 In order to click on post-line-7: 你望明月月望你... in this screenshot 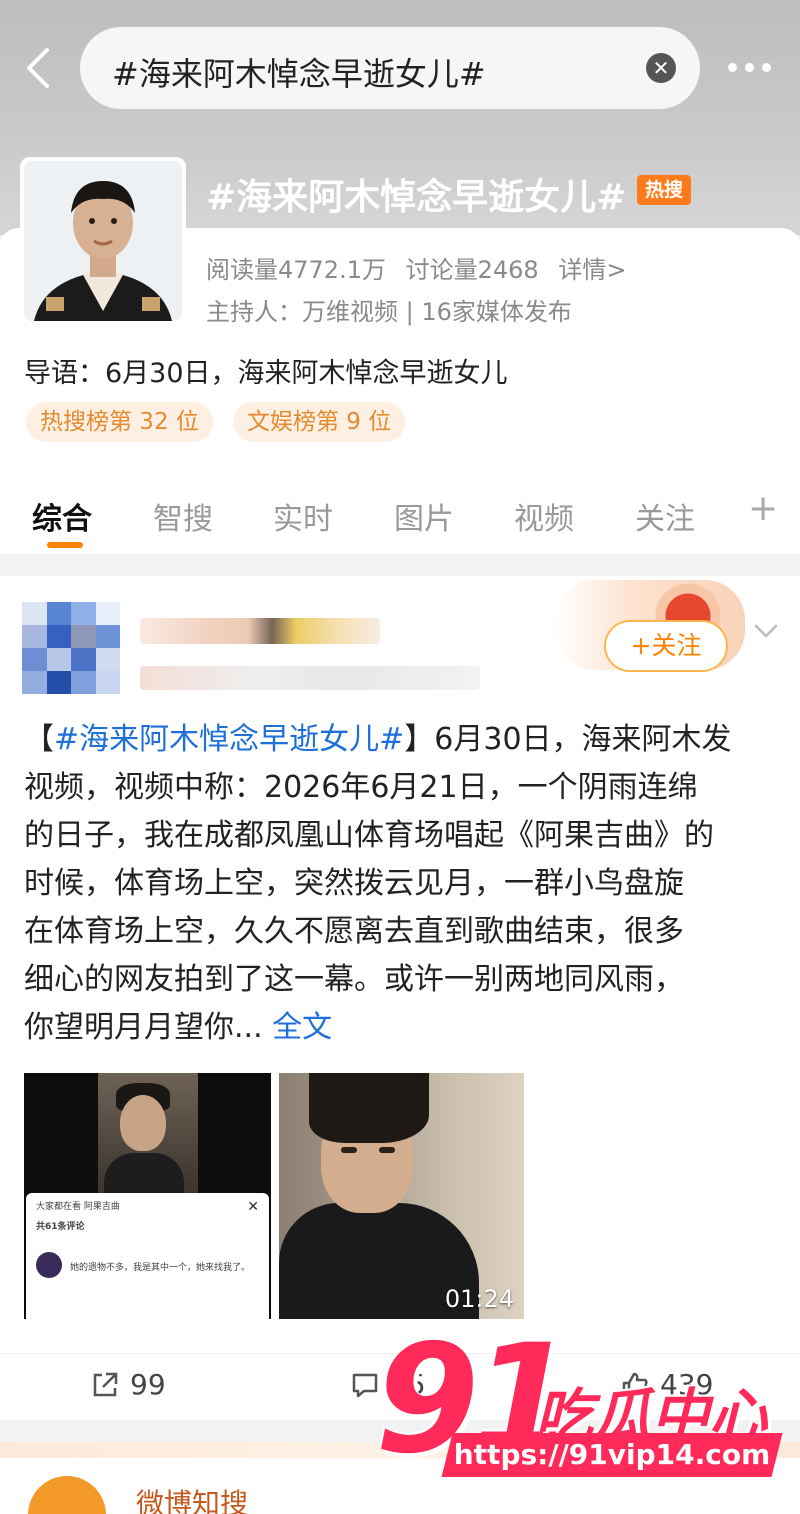, I will do `click(143, 1027)`.